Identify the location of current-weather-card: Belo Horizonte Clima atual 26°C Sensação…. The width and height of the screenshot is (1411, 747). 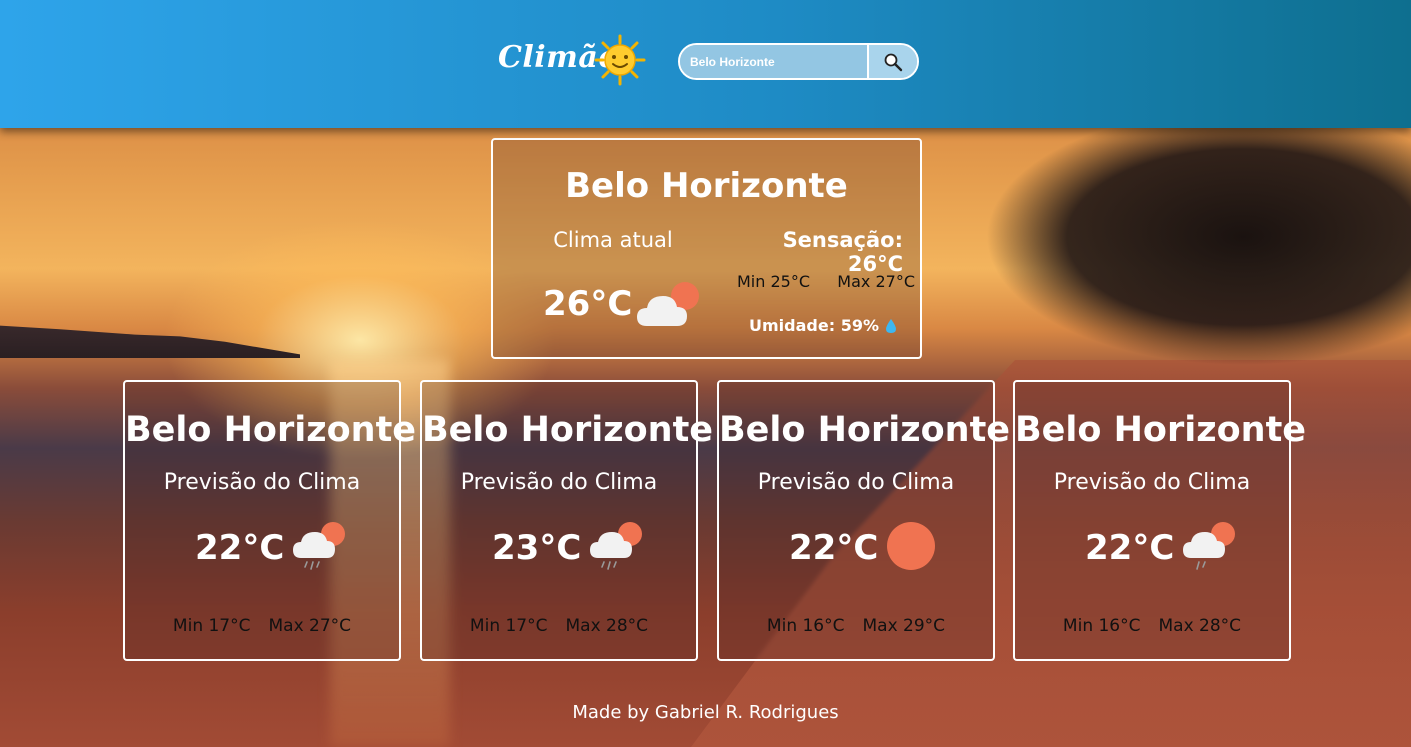
(706, 248).